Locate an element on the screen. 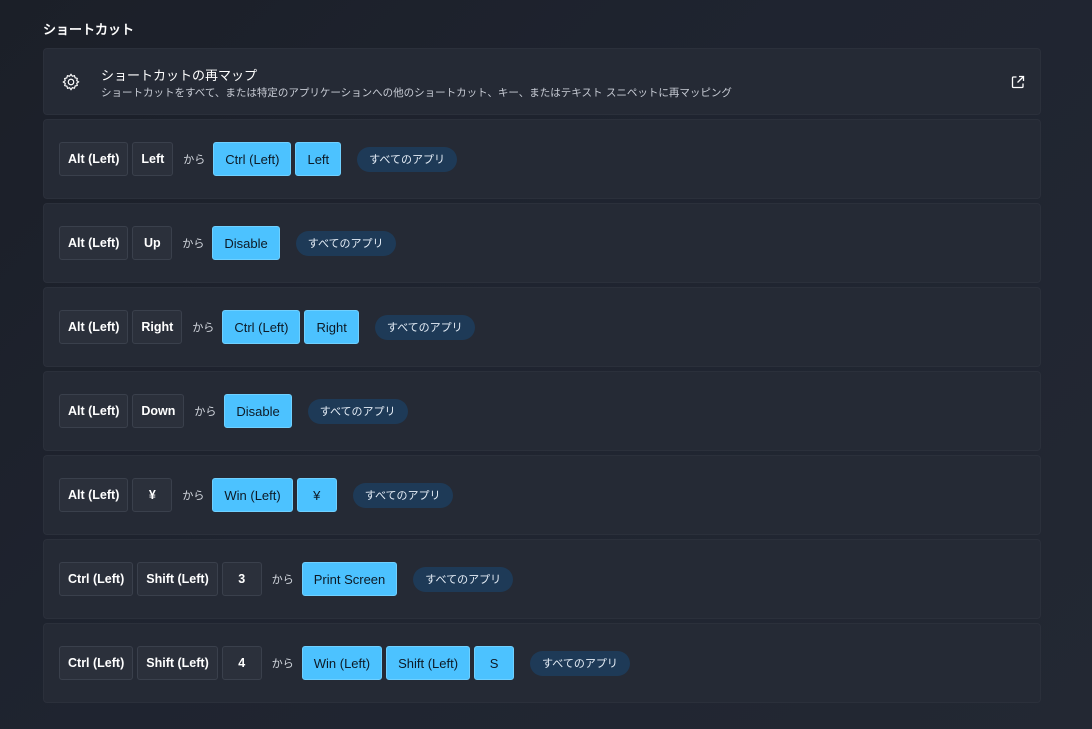 This screenshot has height=729, width=1092. target-key: Shift (Left) is located at coordinates (428, 663).